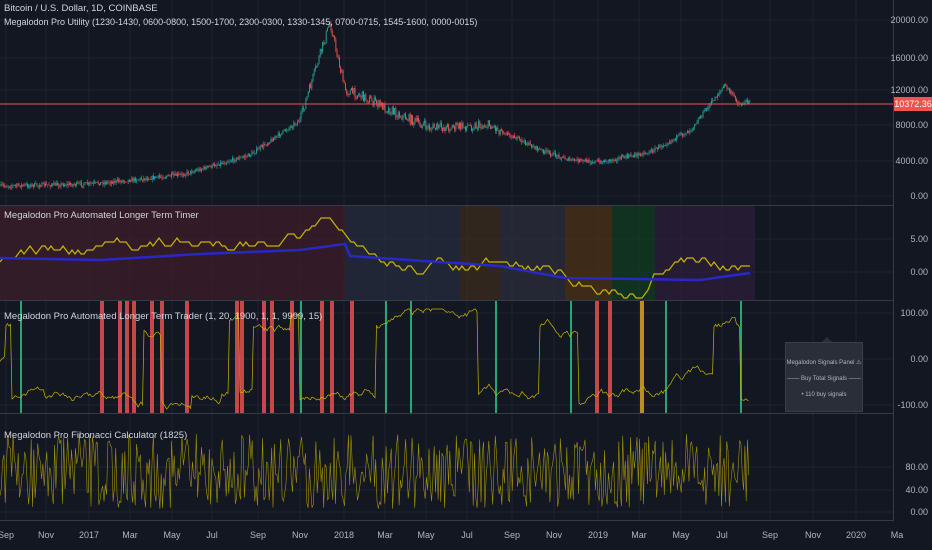 This screenshot has width=932, height=550. I want to click on time-tick: May, so click(426, 535).